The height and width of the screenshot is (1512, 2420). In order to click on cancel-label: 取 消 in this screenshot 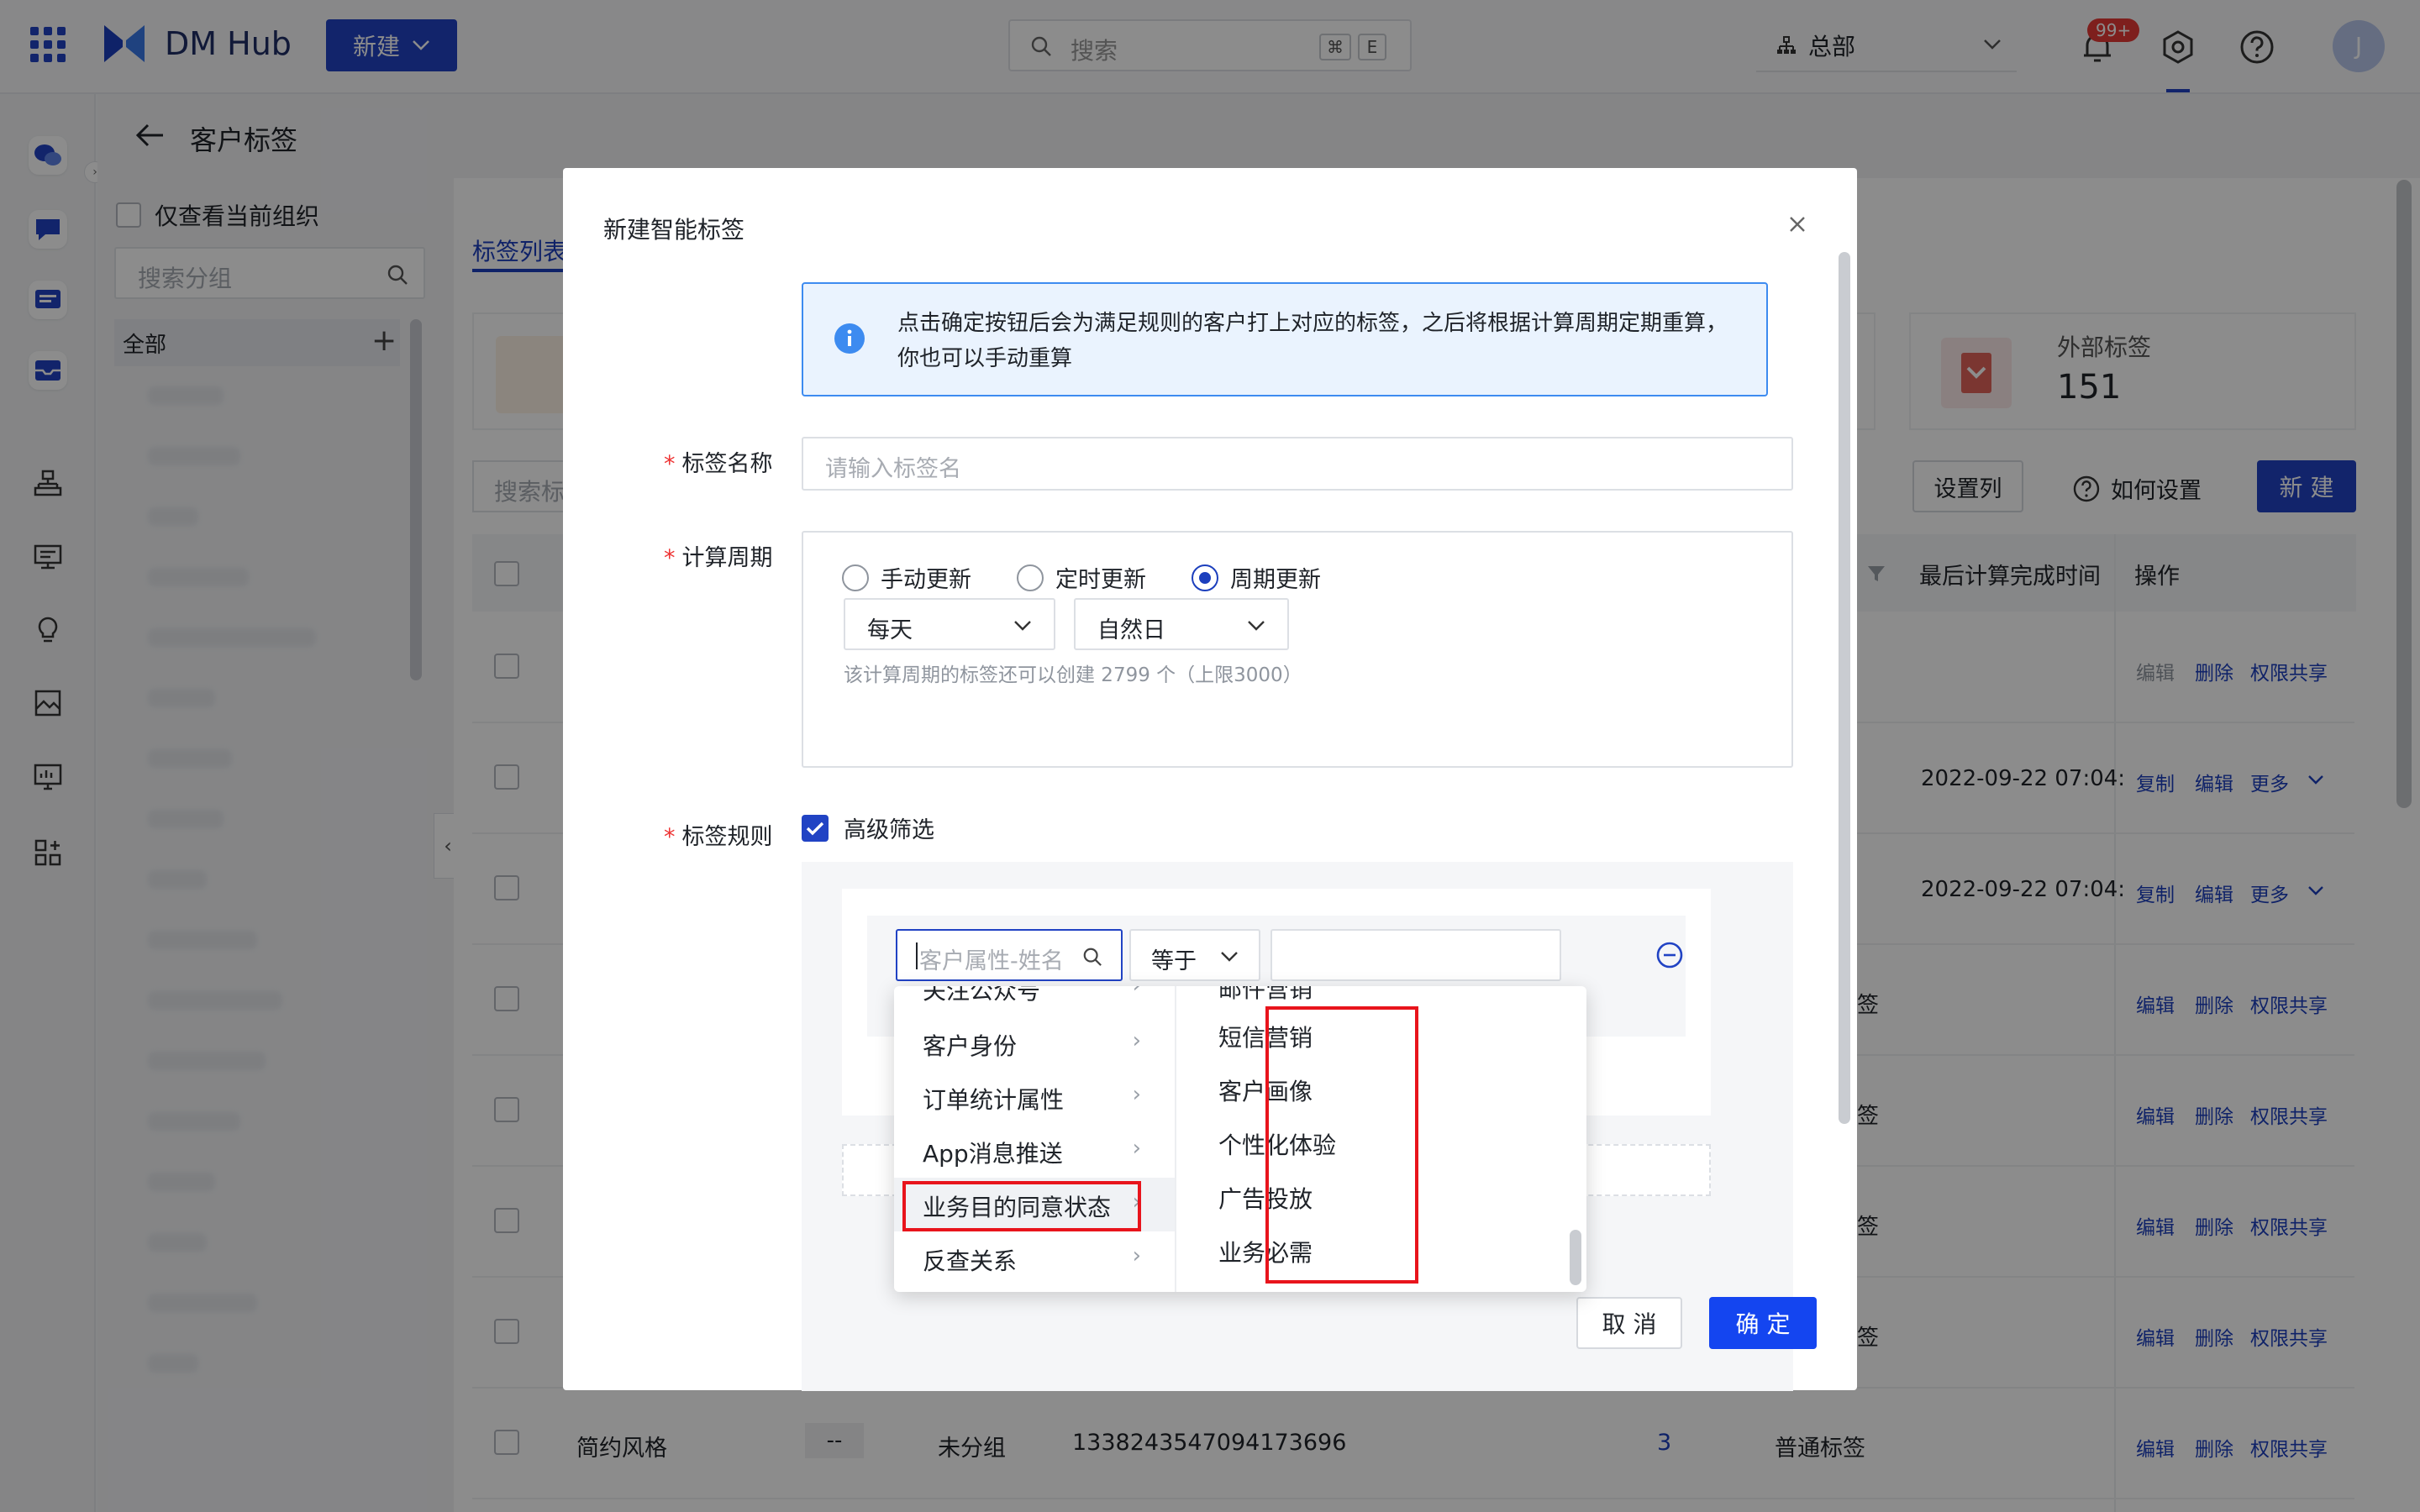, I will do `click(1629, 1324)`.